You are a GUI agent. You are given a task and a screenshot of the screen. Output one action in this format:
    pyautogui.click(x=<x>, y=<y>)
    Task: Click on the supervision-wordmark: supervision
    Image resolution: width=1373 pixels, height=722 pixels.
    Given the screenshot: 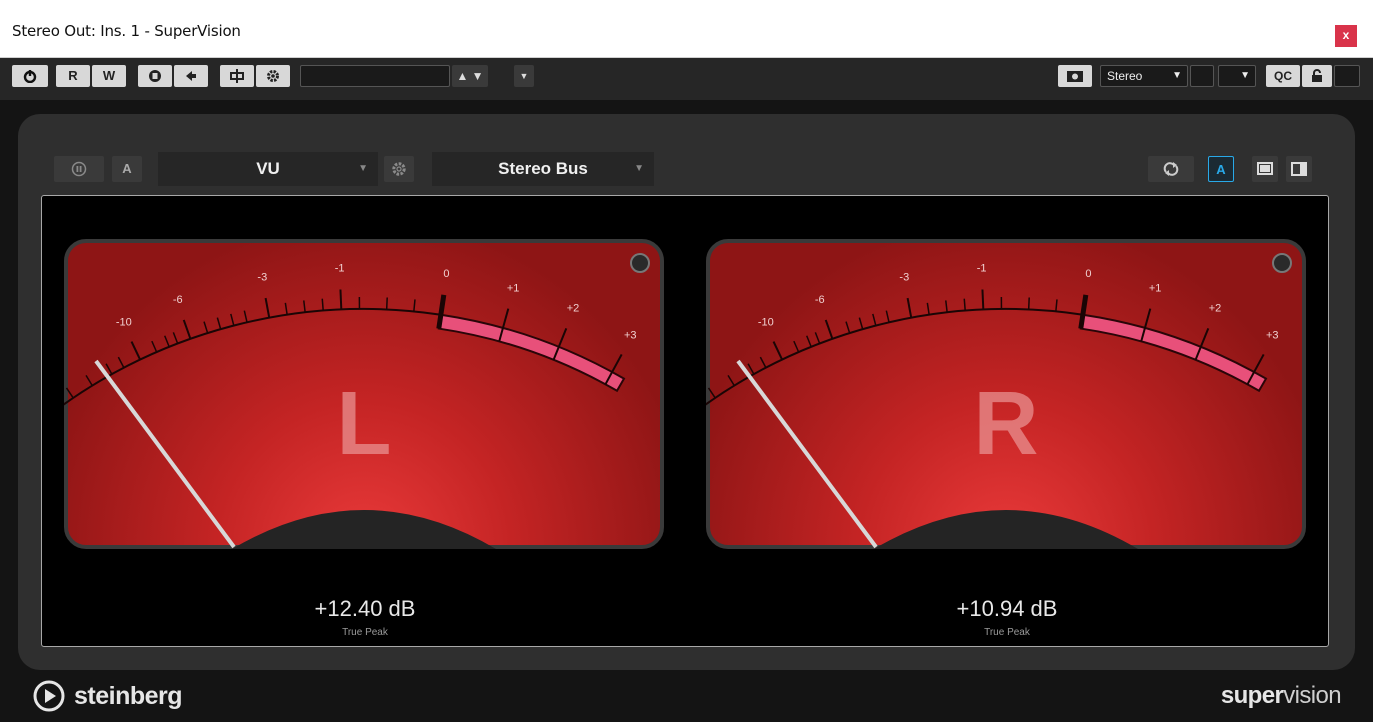 What is the action you would take?
    pyautogui.click(x=1281, y=696)
    